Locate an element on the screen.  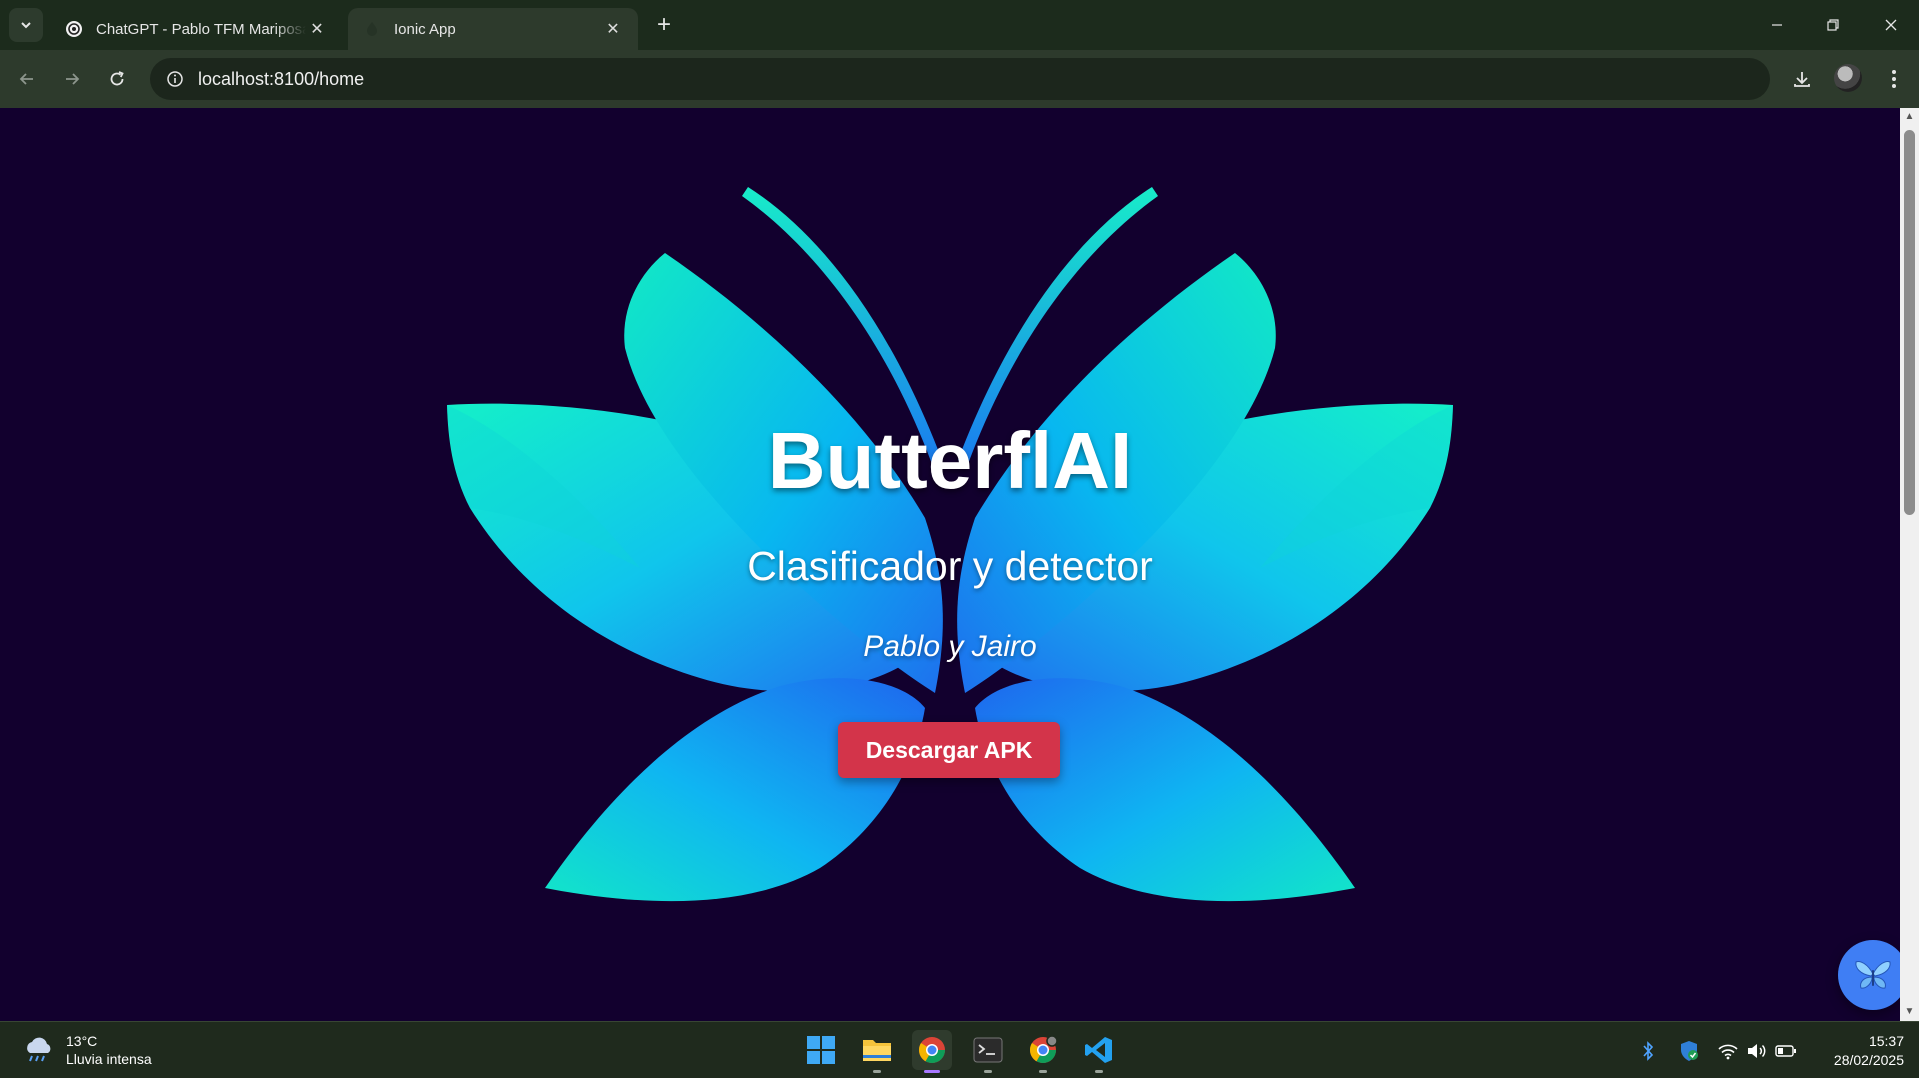
address-bar: localhost:8100/home is located at coordinates (960, 79).